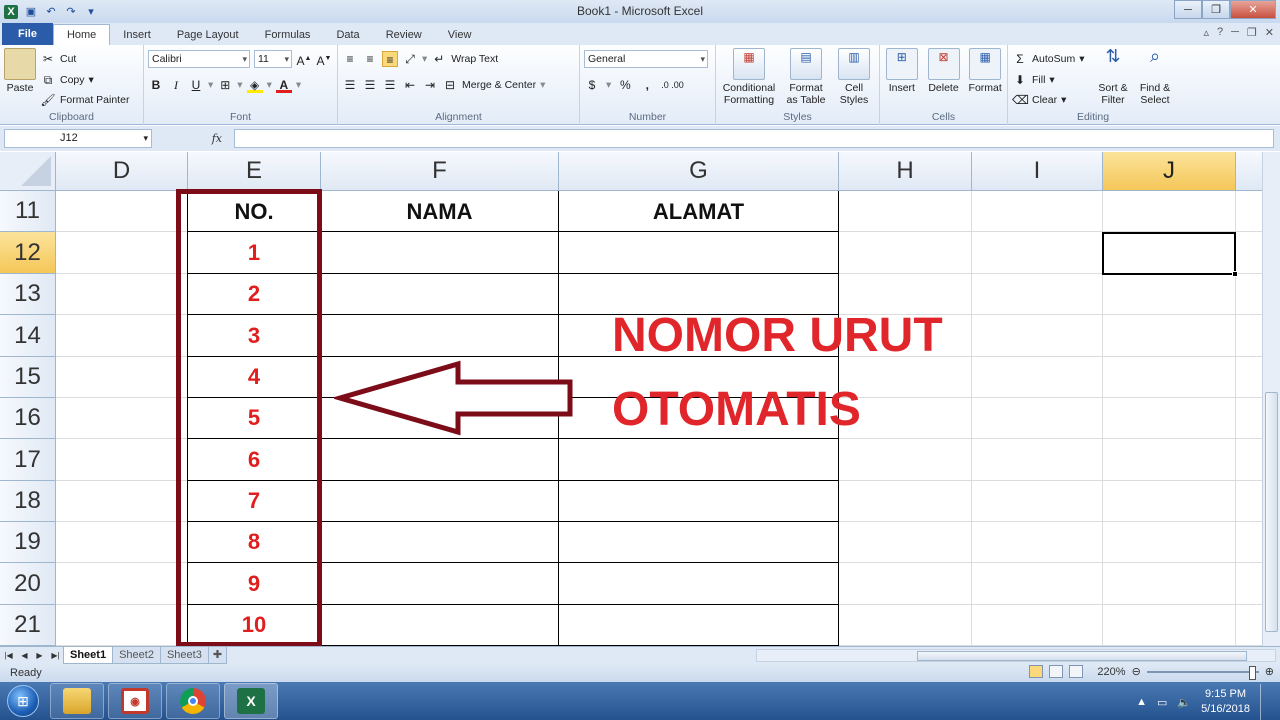 This screenshot has height=720, width=1280. I want to click on currency-button: $, so click(592, 85).